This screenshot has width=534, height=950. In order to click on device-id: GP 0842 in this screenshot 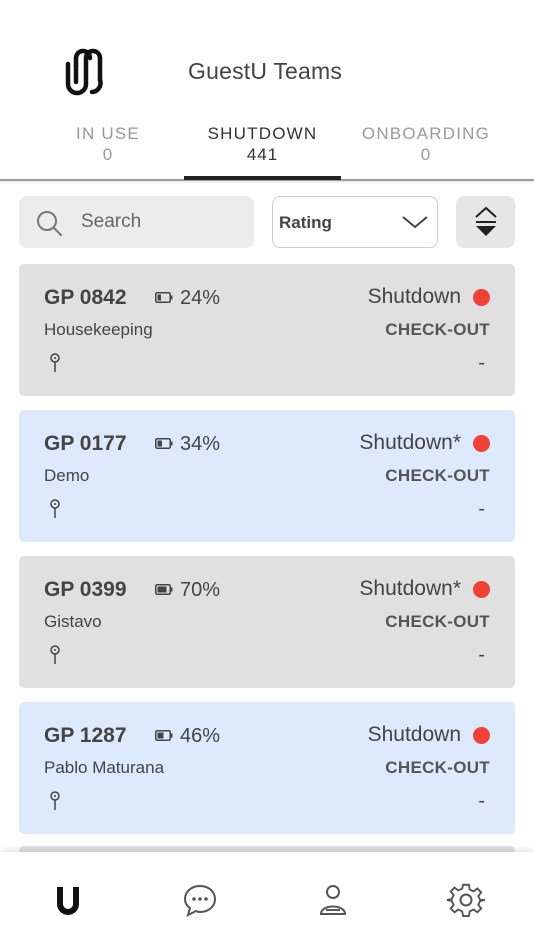, I will do `click(85, 297)`.